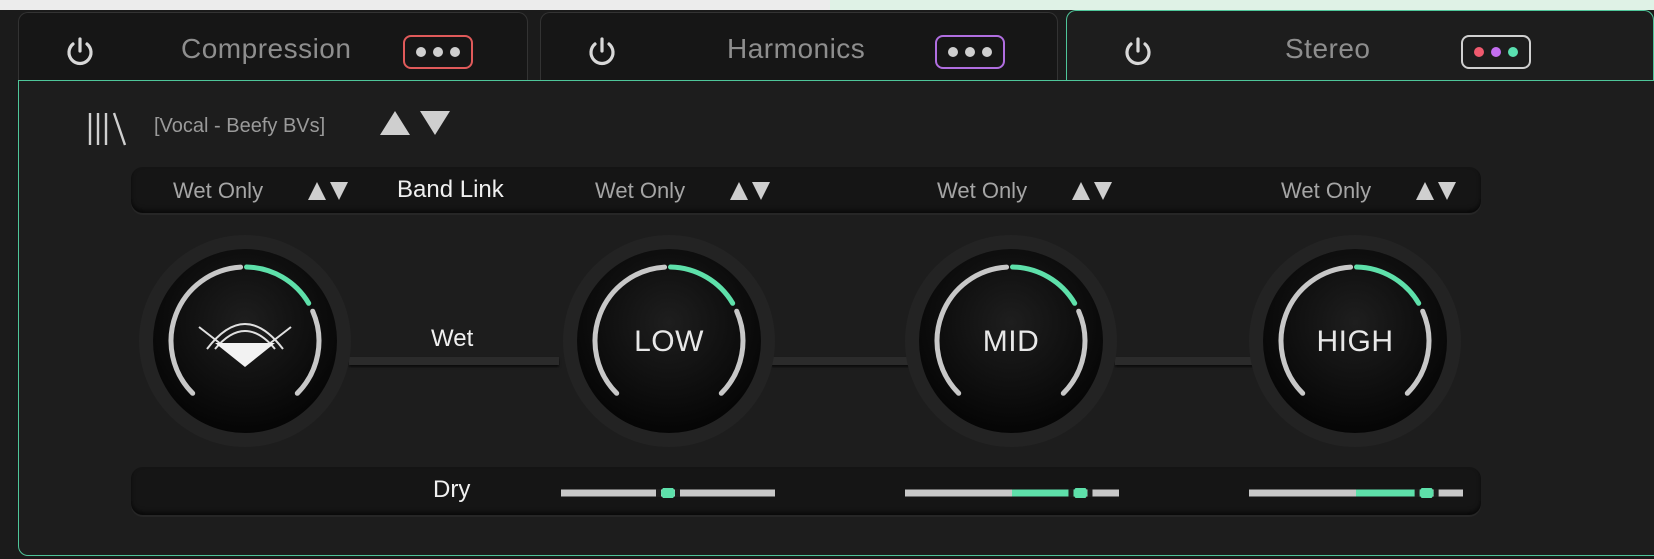 The height and width of the screenshot is (559, 1654). I want to click on band-link-label: Band Link, so click(450, 190).